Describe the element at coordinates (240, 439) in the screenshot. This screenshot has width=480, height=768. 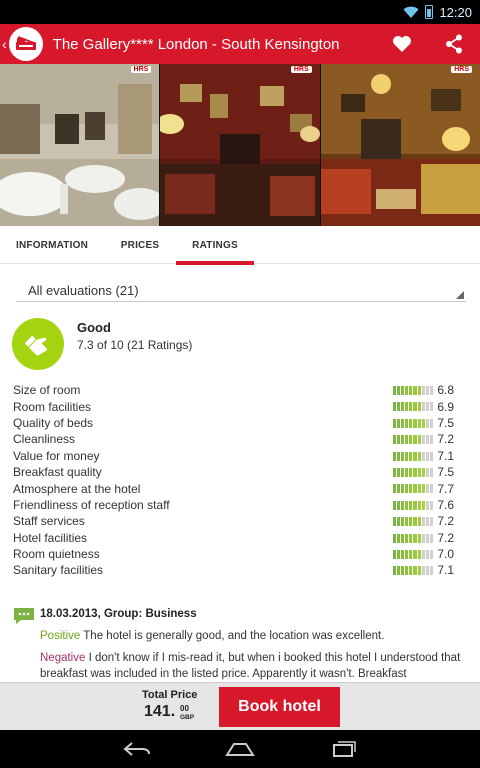
I see `criteria-row: Cleanliness 7.2` at that location.